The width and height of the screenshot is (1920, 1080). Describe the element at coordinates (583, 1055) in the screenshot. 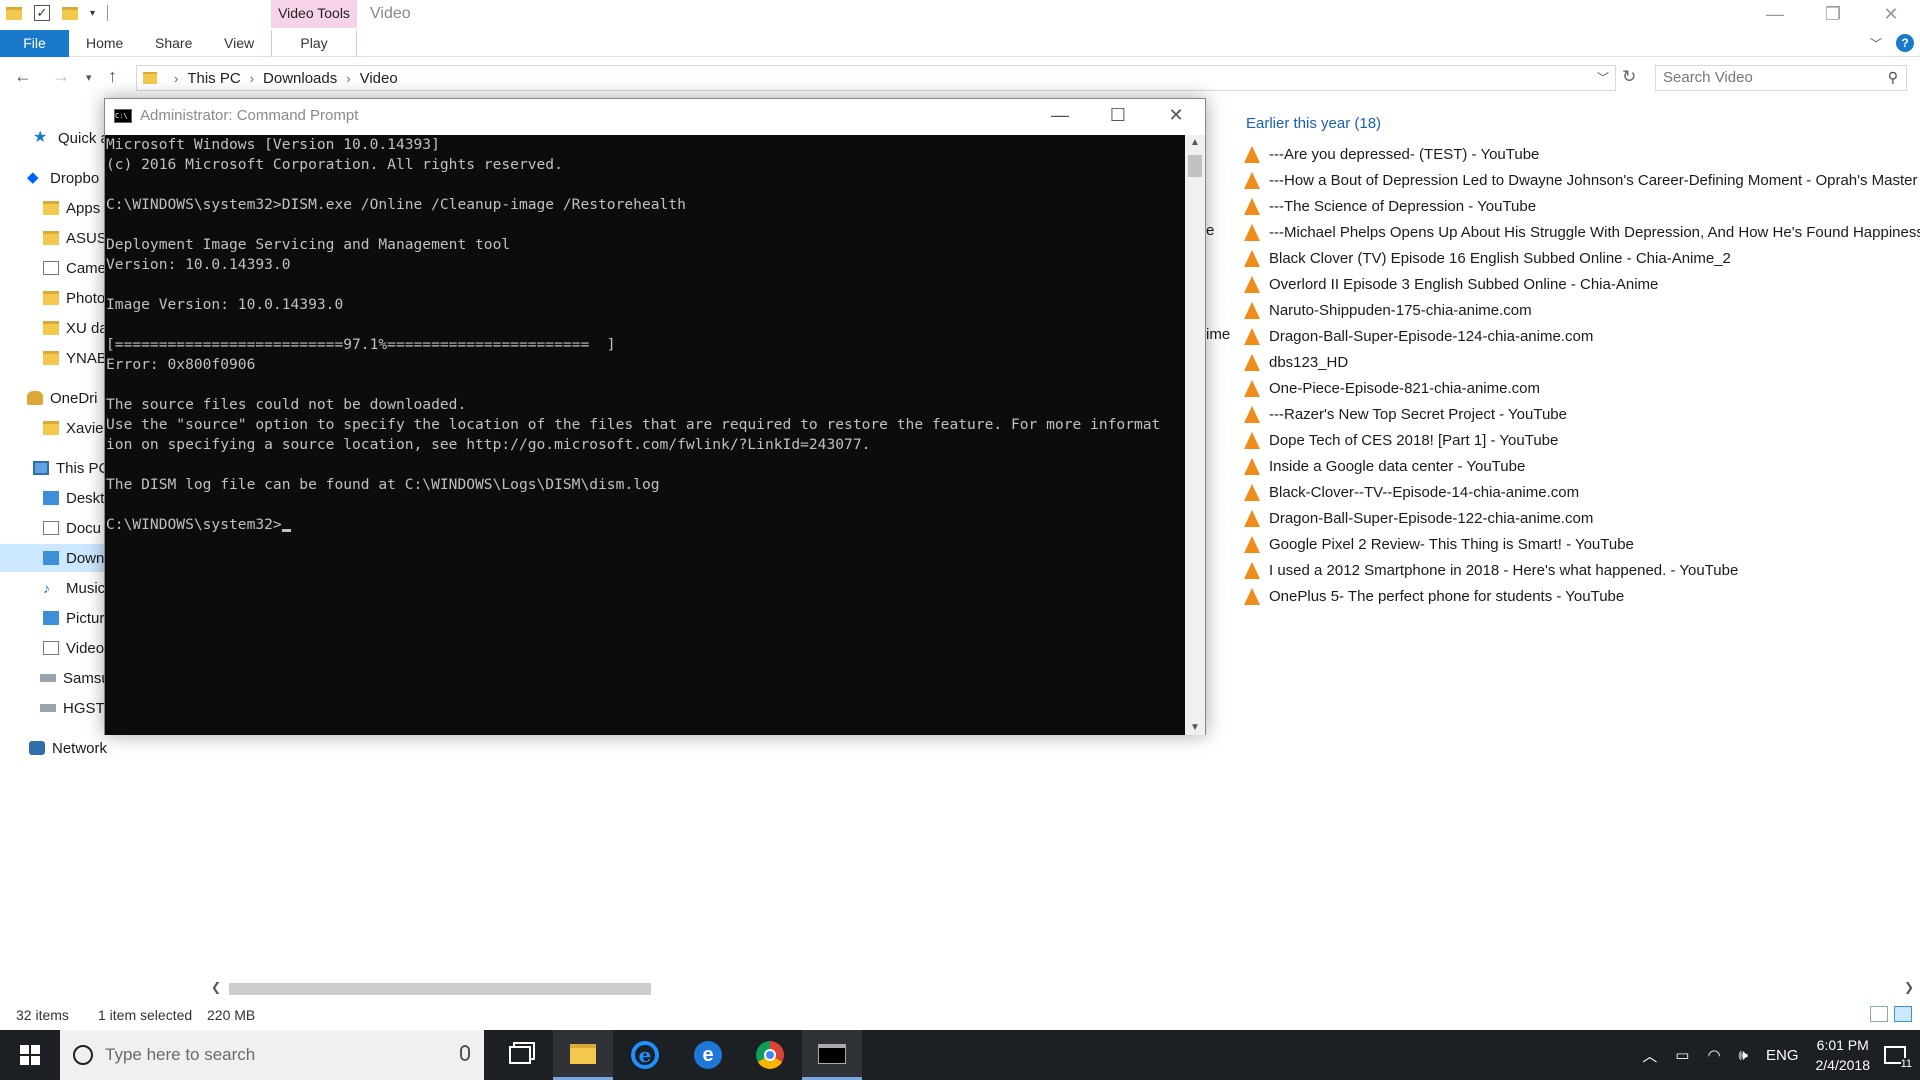

I see `file-explorer-taskbar-button` at that location.